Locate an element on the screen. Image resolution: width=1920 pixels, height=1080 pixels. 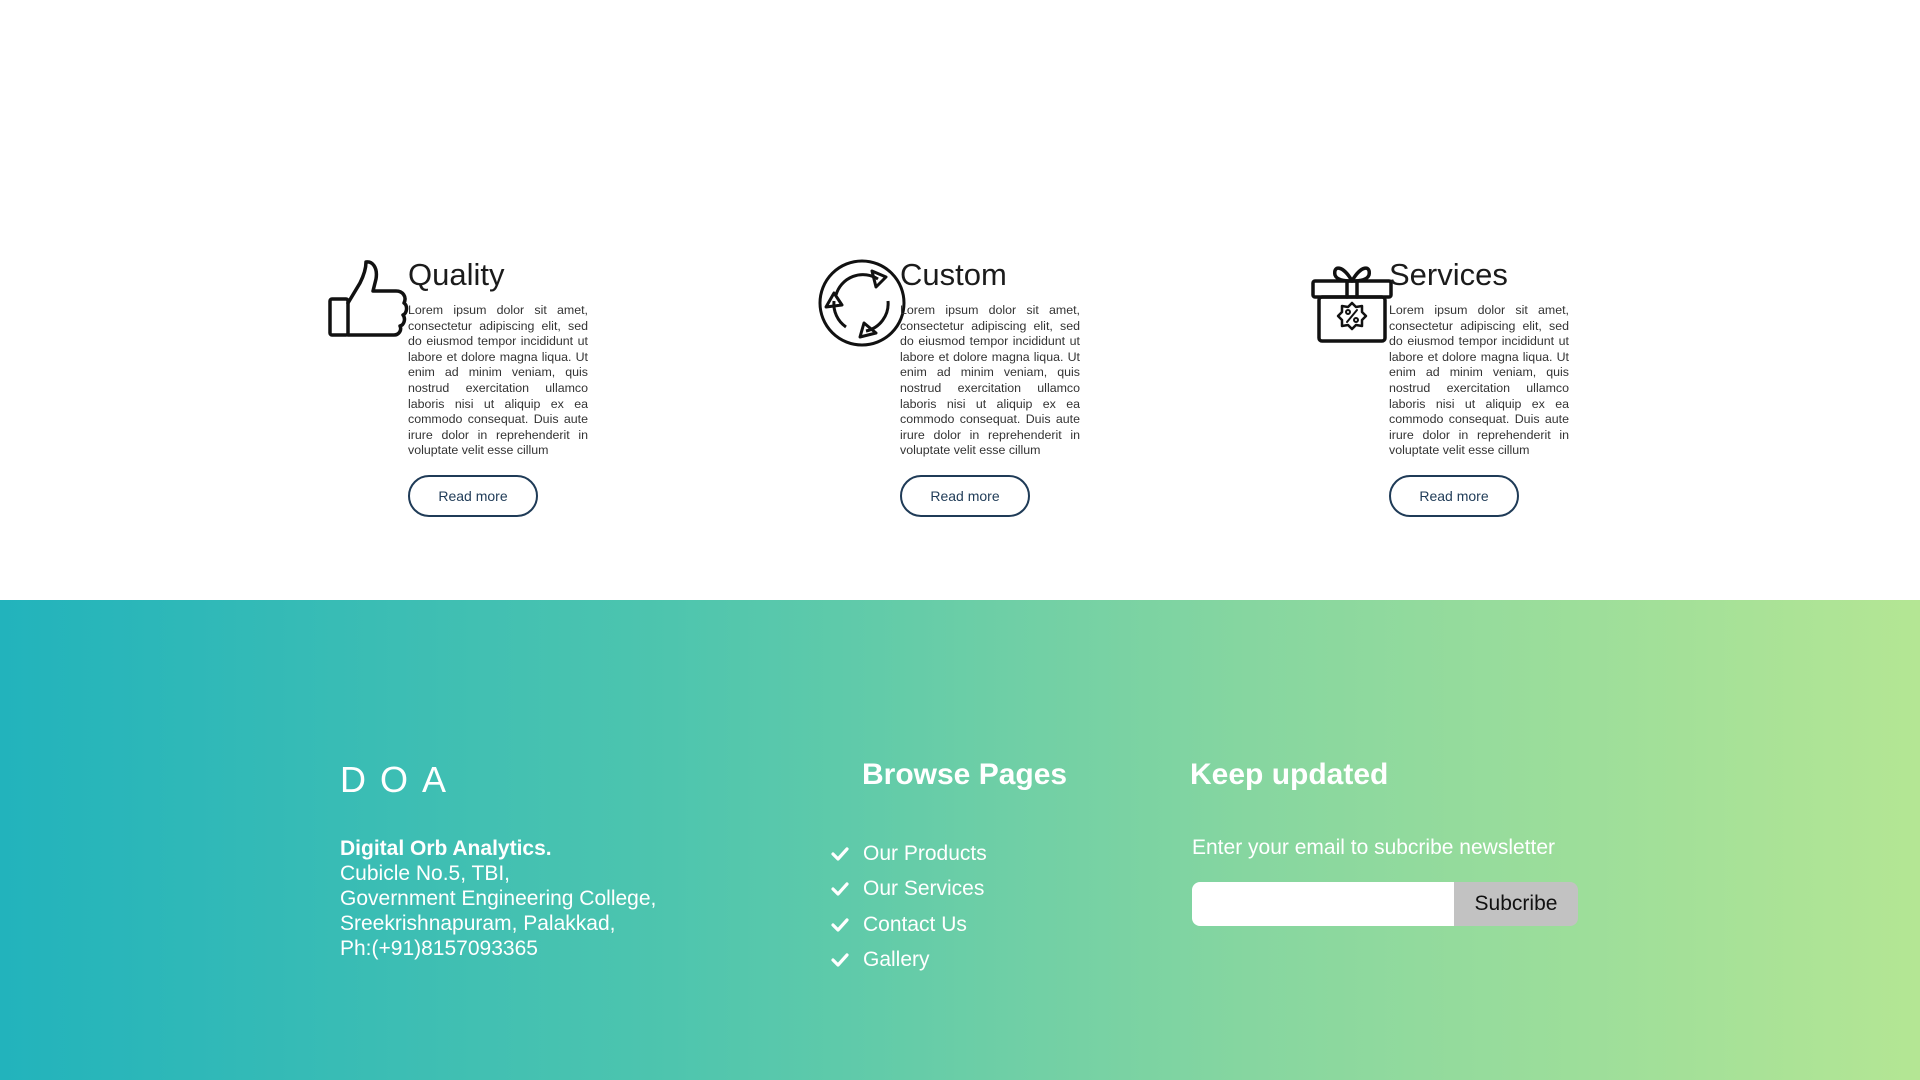
footer-link-our-products: Our Products is located at coordinates (908, 854).